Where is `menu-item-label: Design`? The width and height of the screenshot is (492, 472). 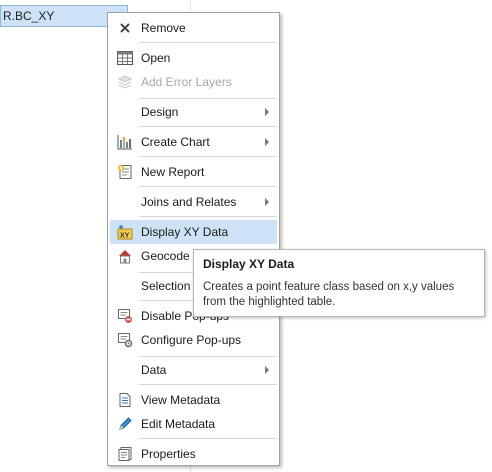 menu-item-label: Design is located at coordinates (160, 112).